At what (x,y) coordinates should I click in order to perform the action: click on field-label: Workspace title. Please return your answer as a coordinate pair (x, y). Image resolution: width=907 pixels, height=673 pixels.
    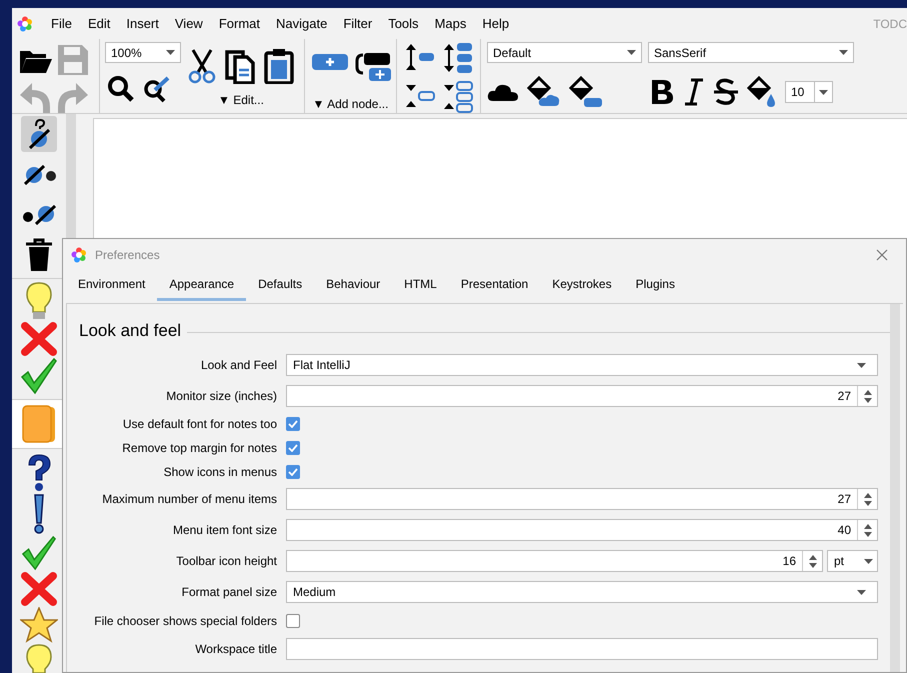
    Looking at the image, I should click on (236, 649).